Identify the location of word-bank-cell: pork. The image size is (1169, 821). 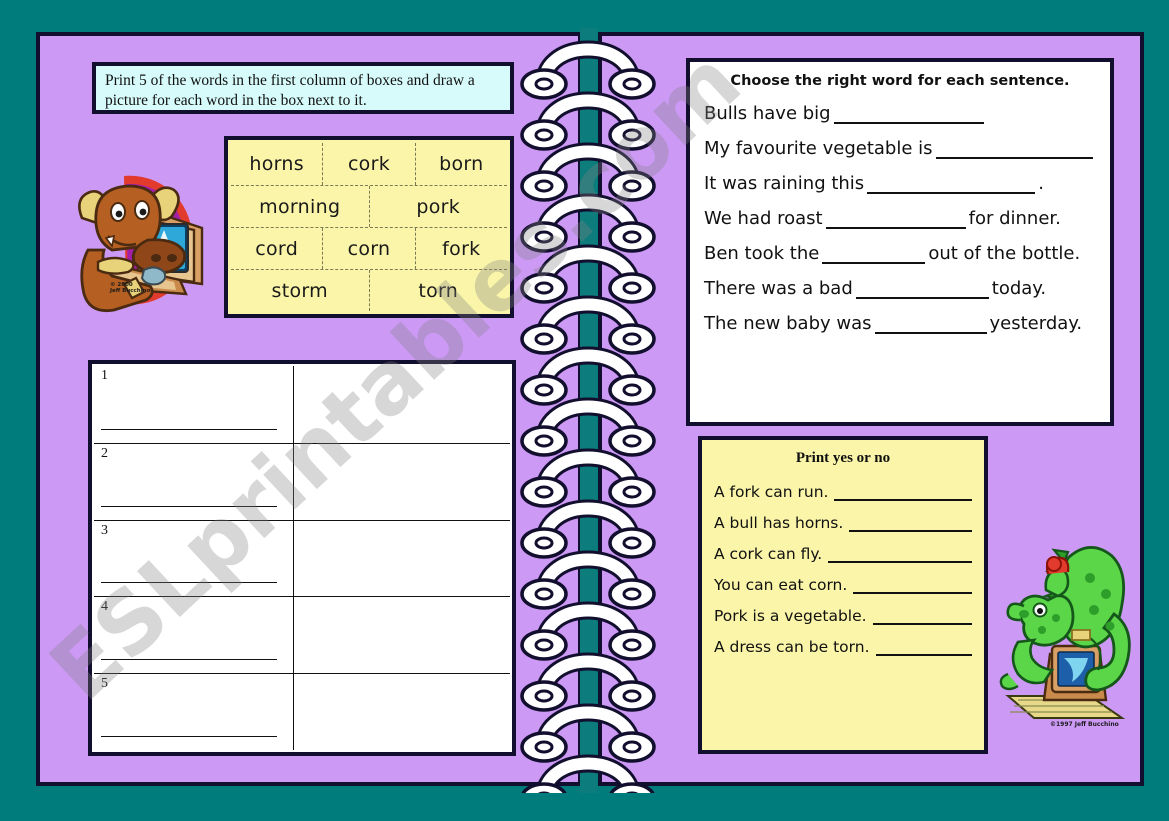
(438, 206).